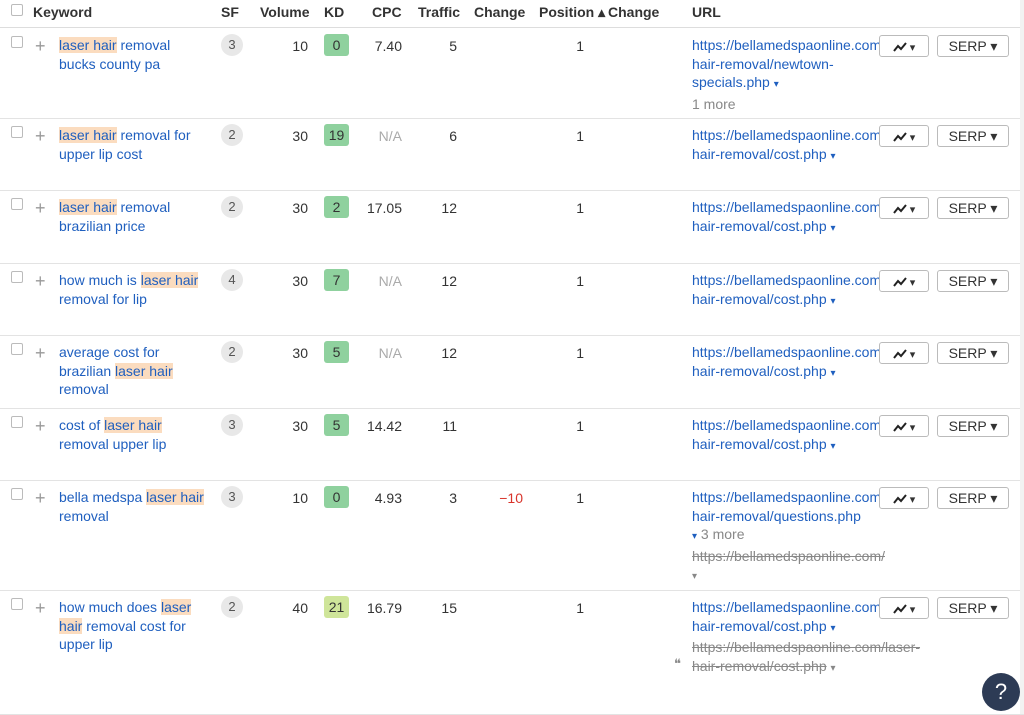  I want to click on more-urls-link: 3 more, so click(723, 534).